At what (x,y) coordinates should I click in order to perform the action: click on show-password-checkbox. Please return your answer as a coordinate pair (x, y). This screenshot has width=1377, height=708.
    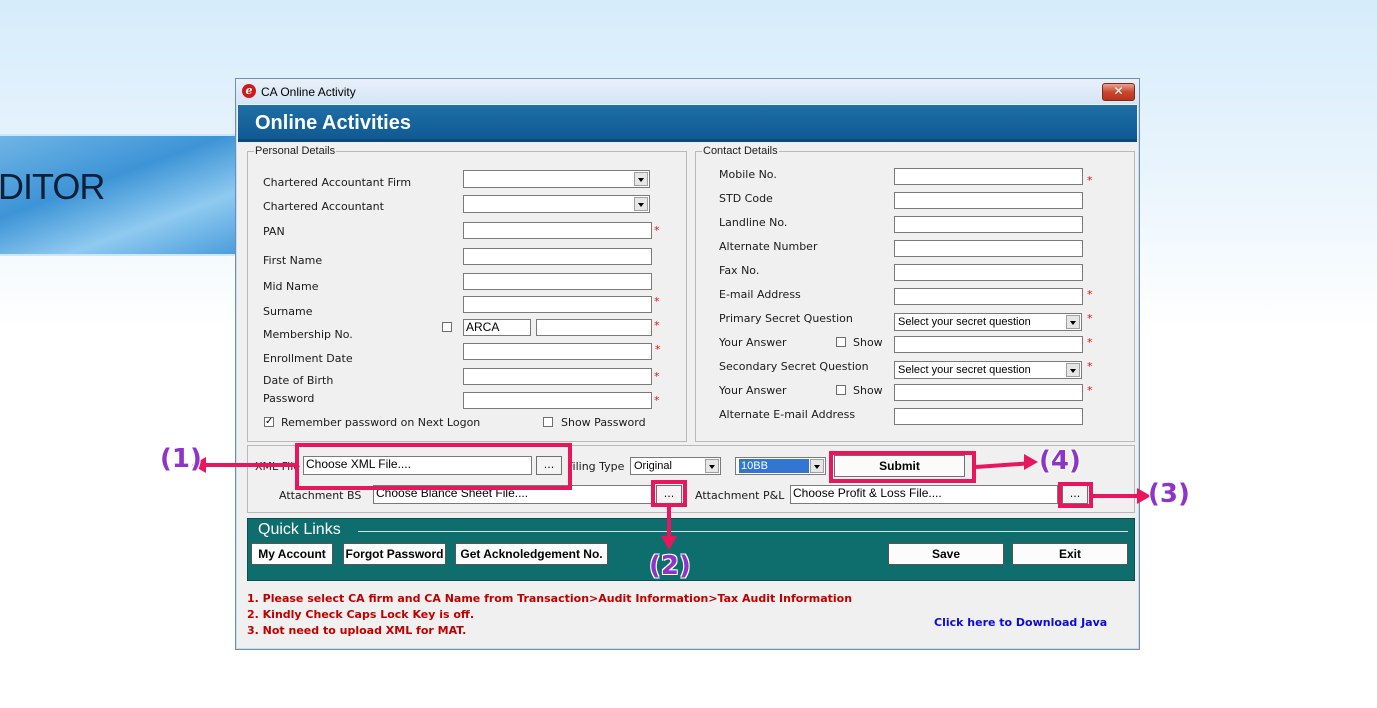
    Looking at the image, I should click on (548, 422).